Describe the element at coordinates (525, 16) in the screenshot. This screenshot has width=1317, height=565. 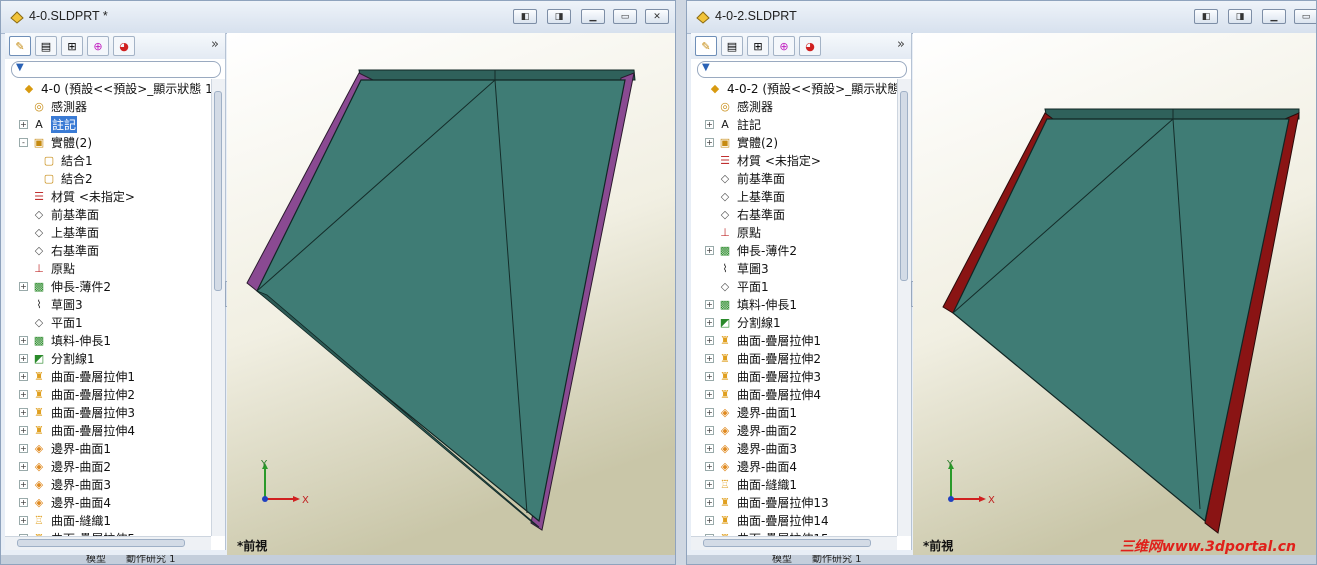
I see `left-pane-left-button: ◧` at that location.